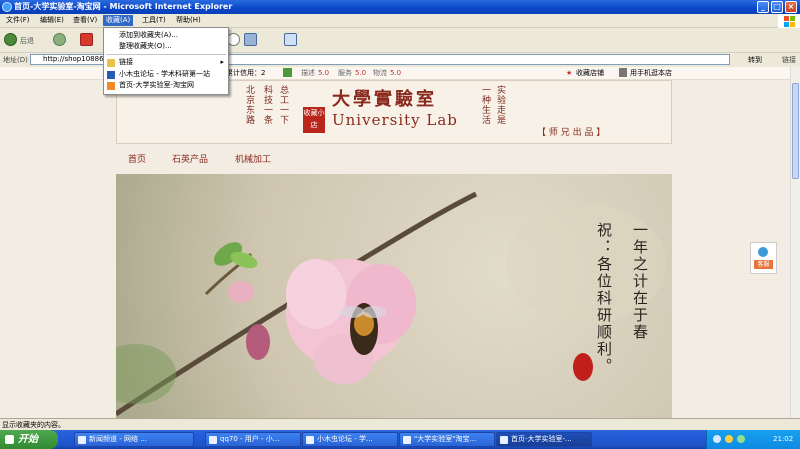  I want to click on mobile-link: 用手机逛本店, so click(651, 73).